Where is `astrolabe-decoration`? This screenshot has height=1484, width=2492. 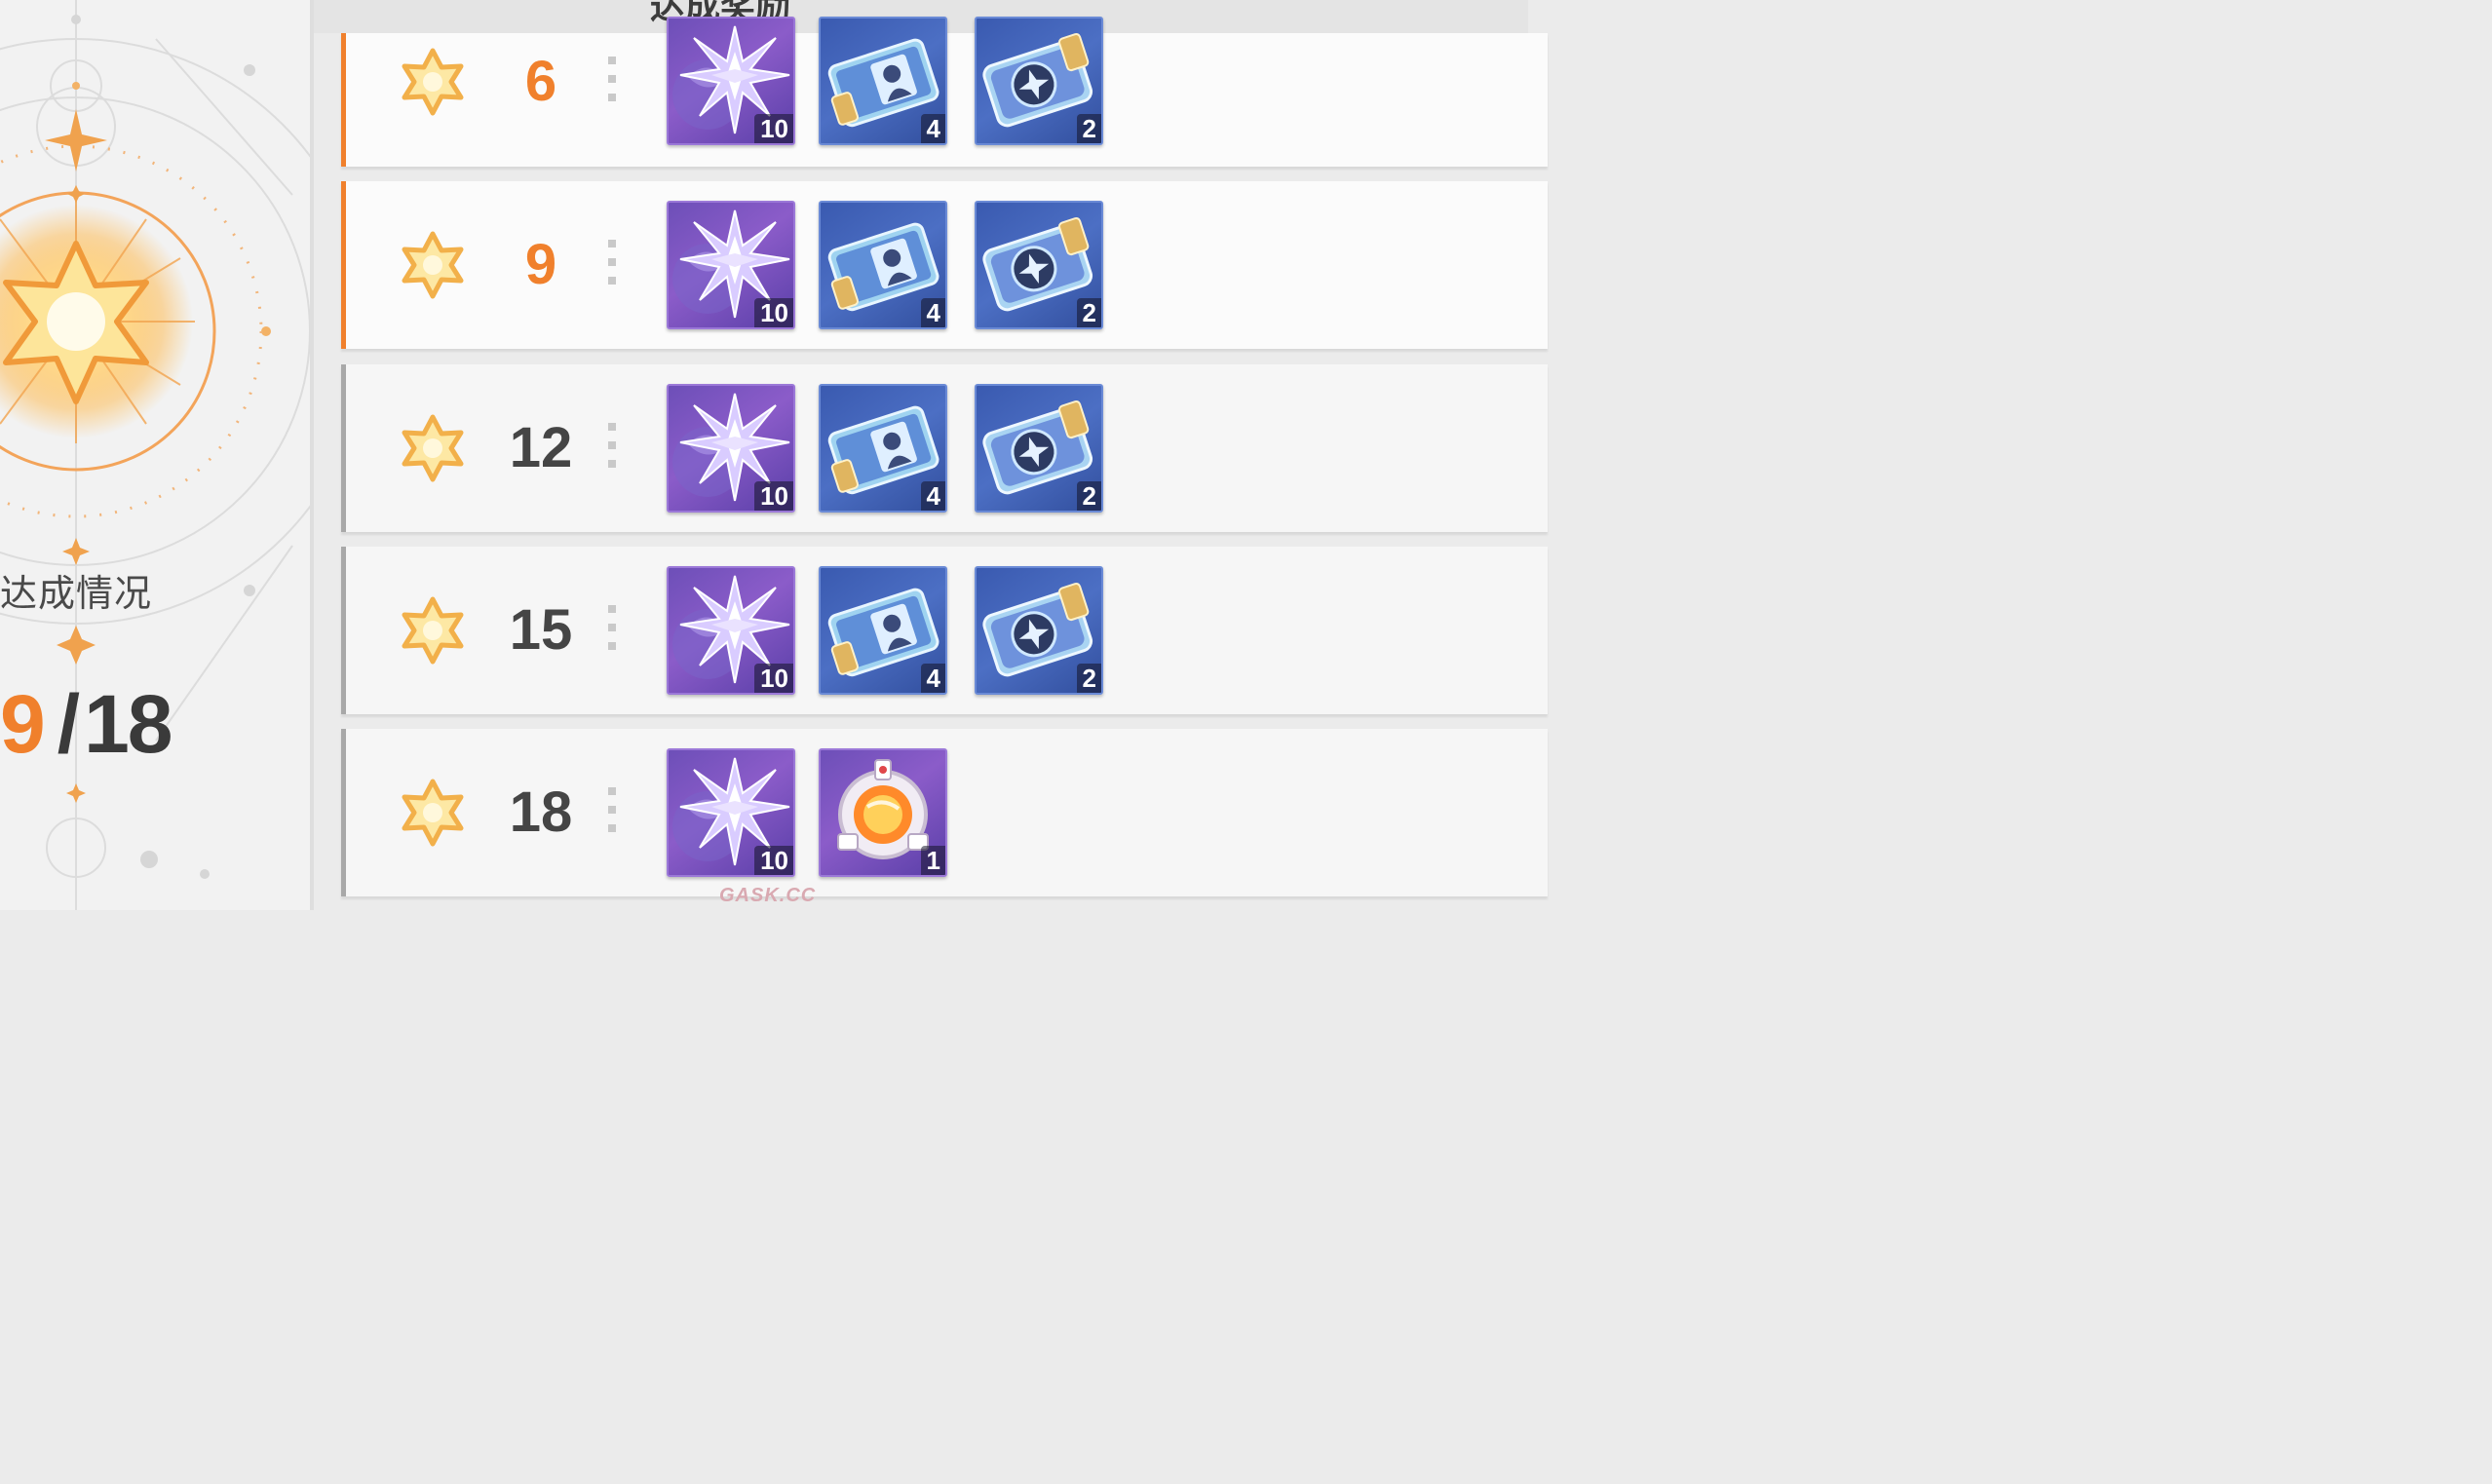 astrolabe-decoration is located at coordinates (155, 455).